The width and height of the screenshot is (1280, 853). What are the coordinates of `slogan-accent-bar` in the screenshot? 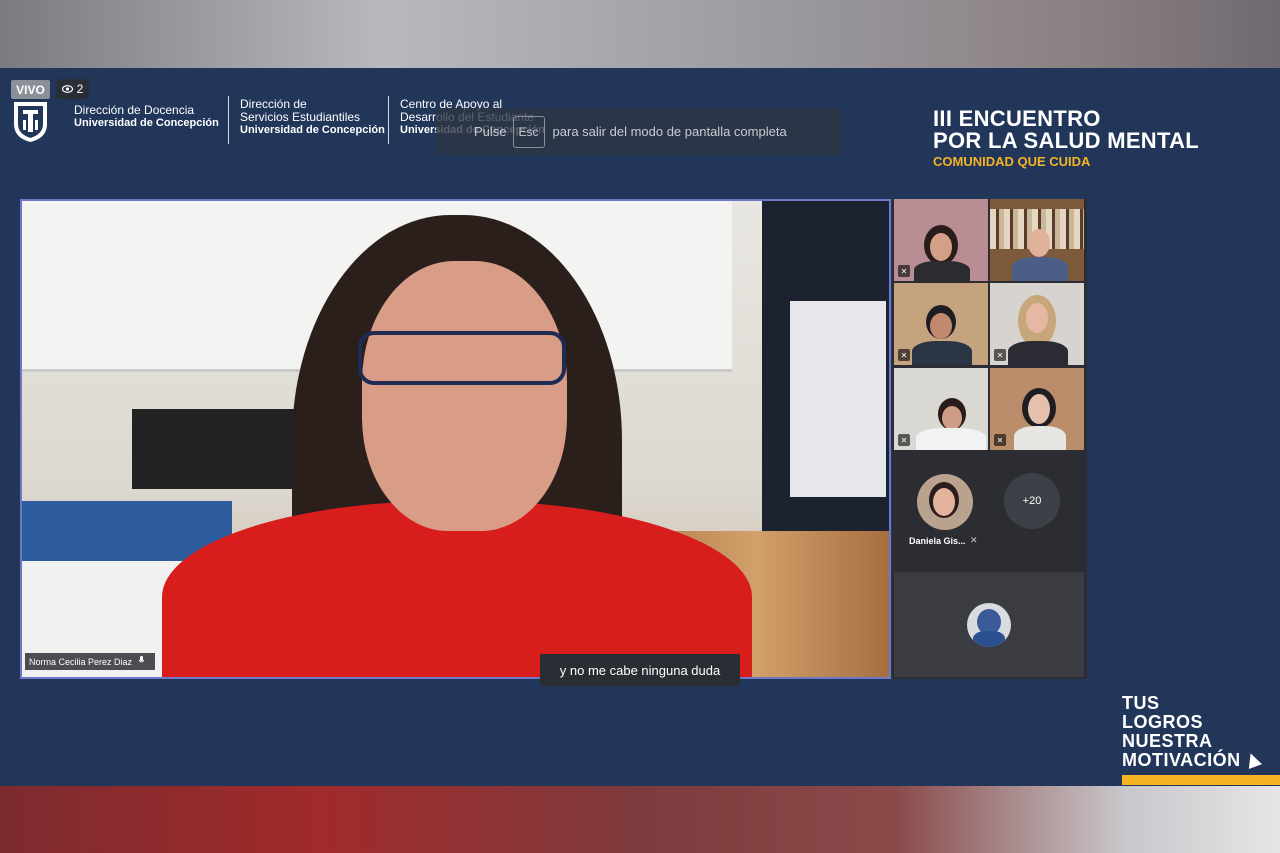 It's located at (1201, 780).